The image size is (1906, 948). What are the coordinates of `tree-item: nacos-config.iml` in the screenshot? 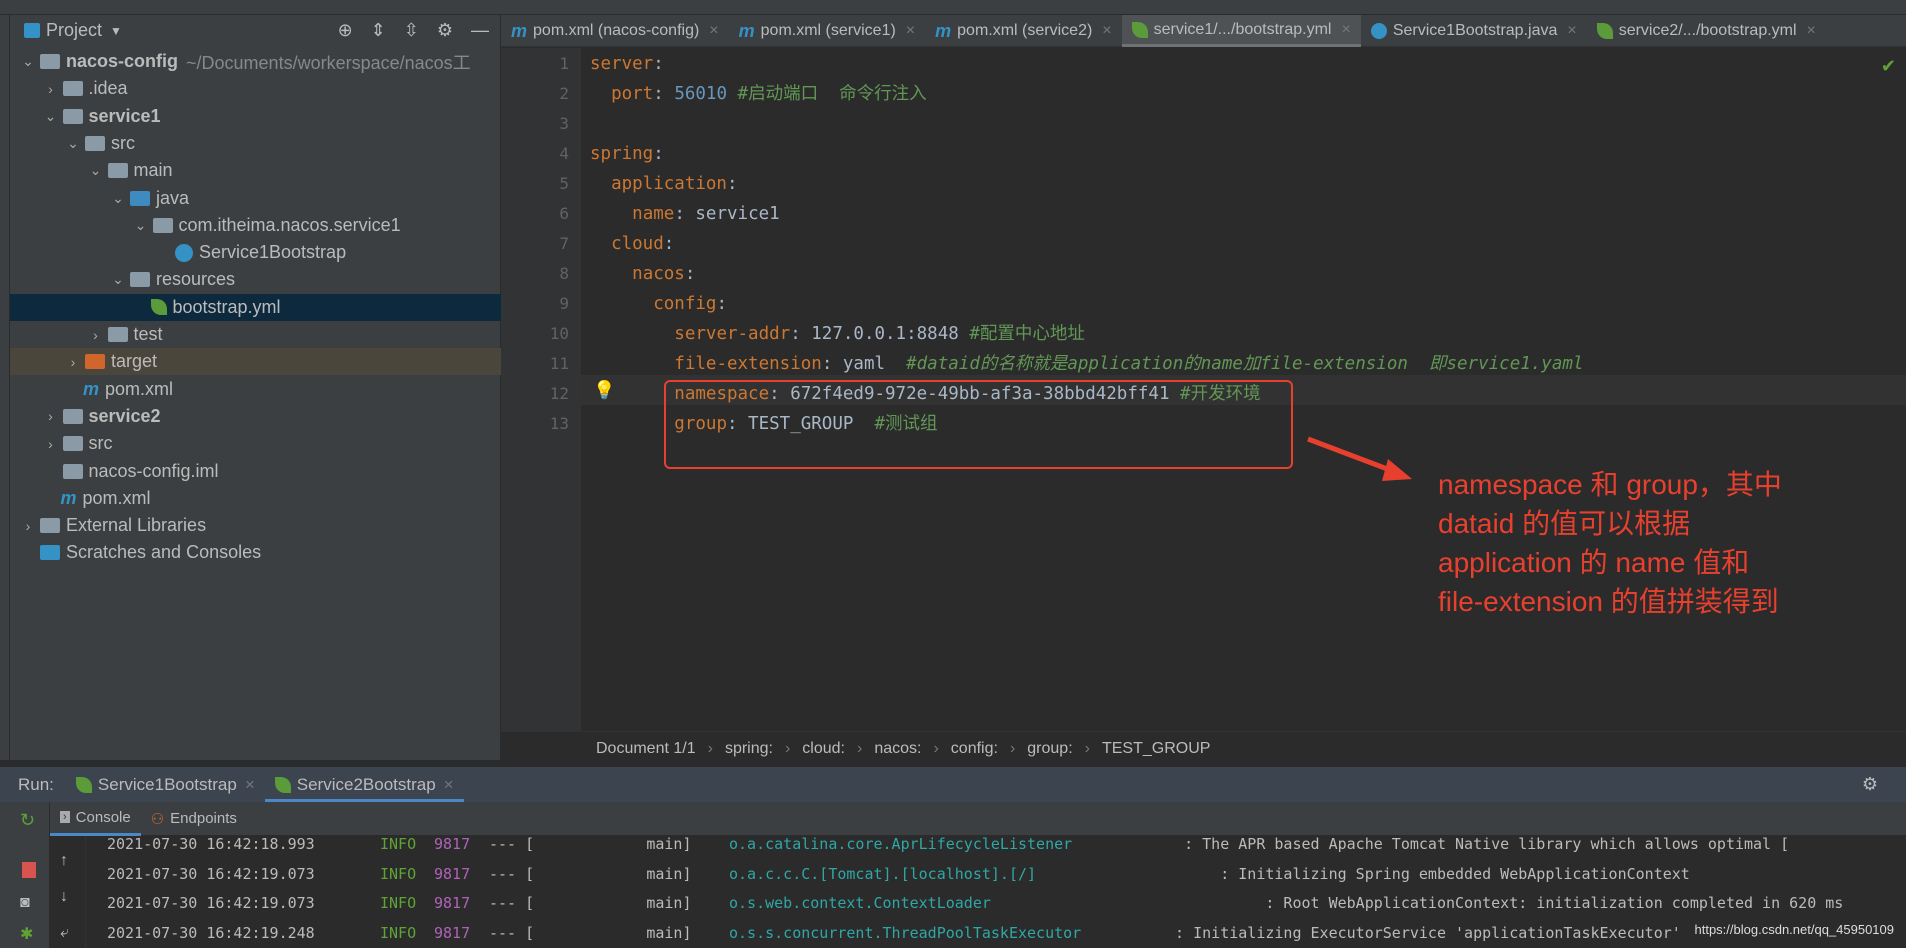 It's located at (255, 471).